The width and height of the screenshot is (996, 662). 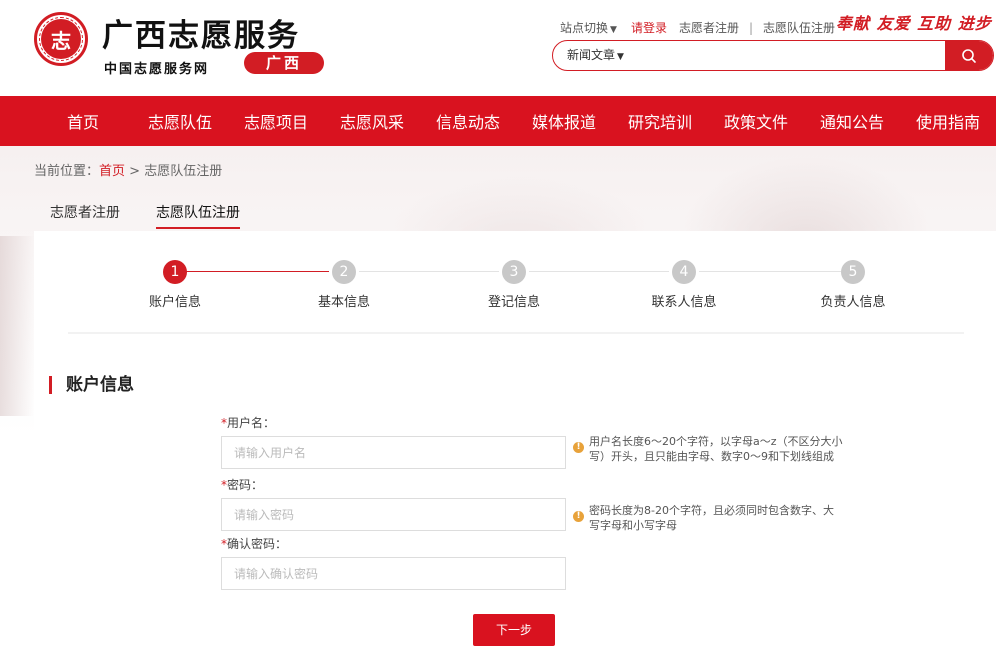 I want to click on step-3: 3 登记信息, so click(x=514, y=285).